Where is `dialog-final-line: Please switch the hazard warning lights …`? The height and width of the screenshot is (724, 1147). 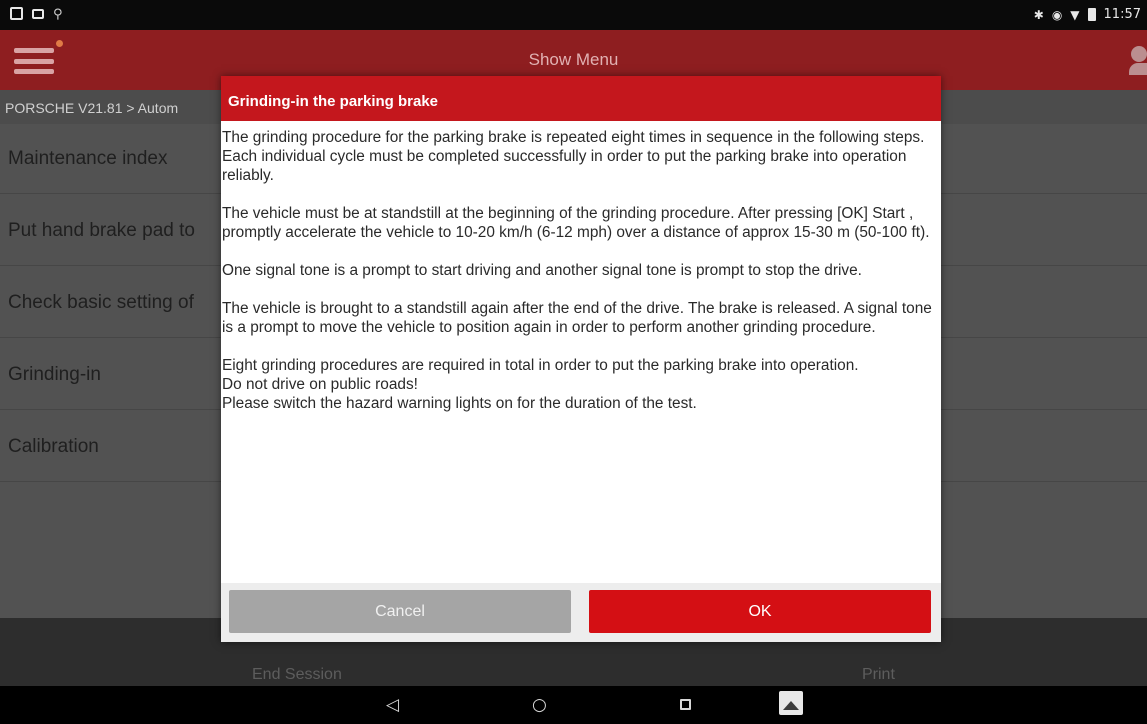
dialog-final-line: Please switch the hazard warning lights … is located at coordinates (459, 403).